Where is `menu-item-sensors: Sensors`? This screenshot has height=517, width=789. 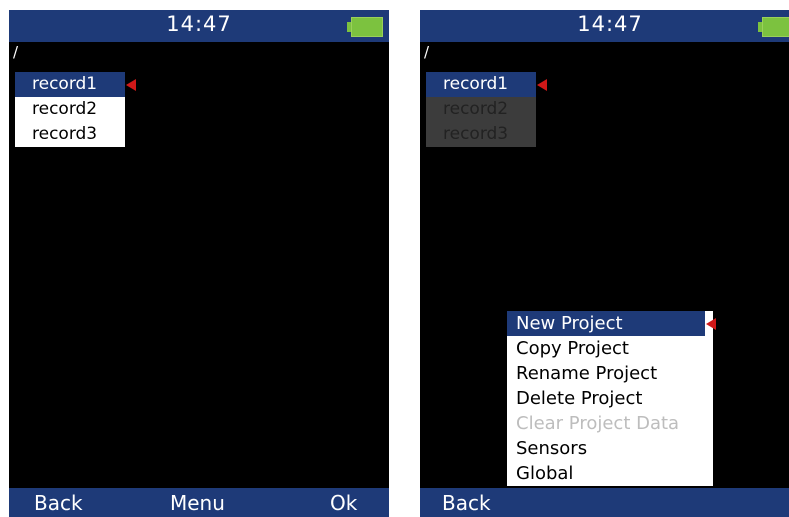 menu-item-sensors: Sensors is located at coordinates (610, 448).